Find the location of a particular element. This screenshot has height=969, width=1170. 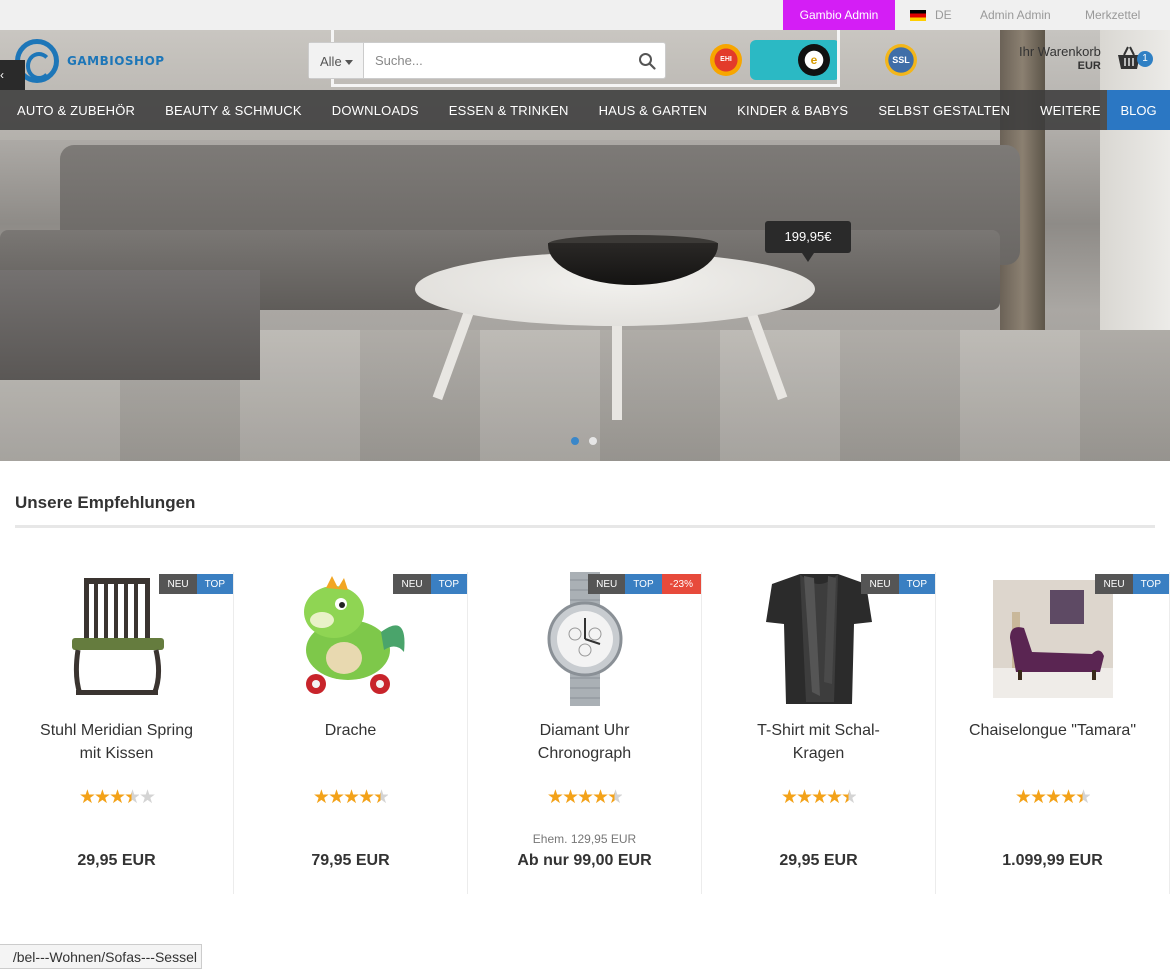

product-name: Drache is located at coordinates (350, 730).